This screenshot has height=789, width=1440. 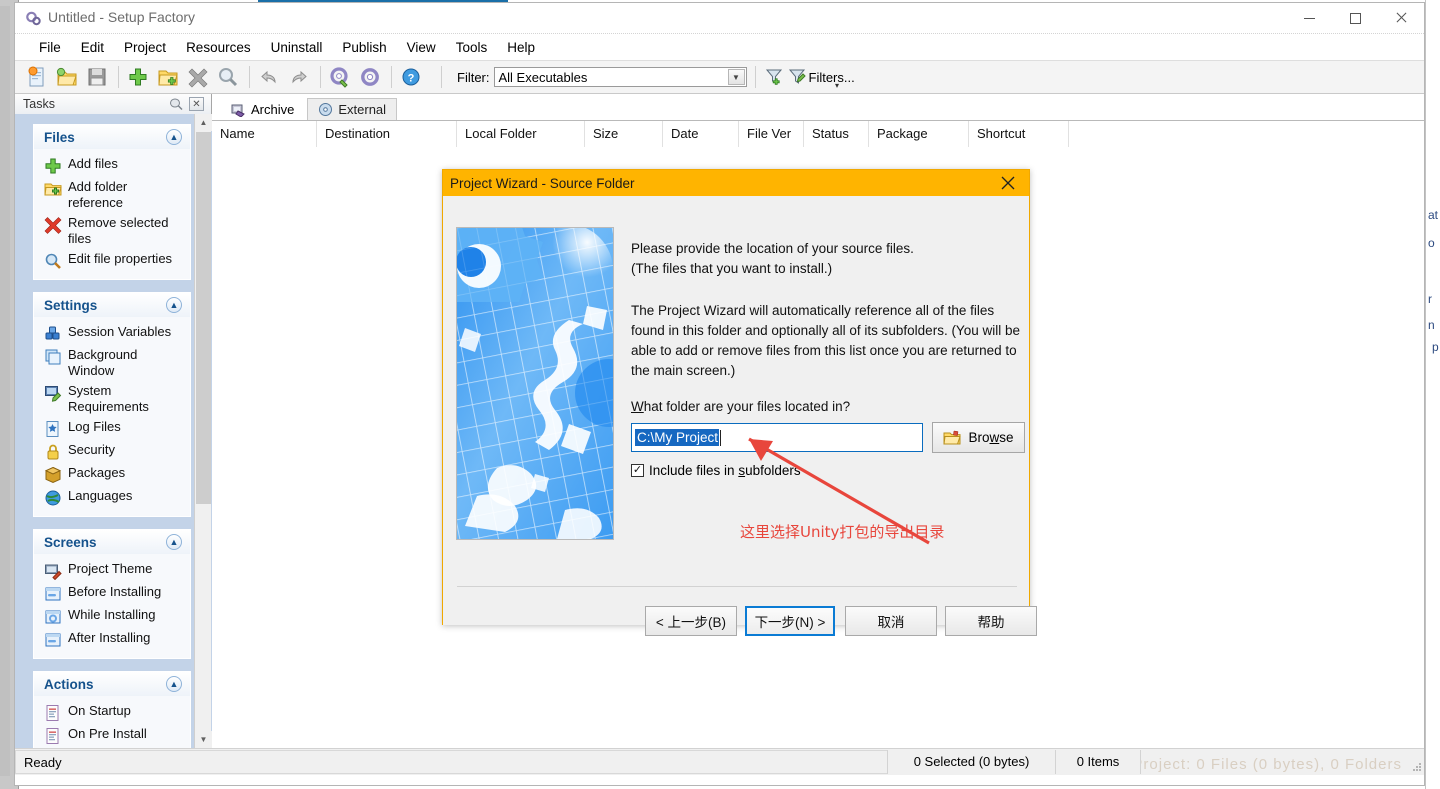 What do you see at coordinates (92, 47) in the screenshot?
I see `menu-item-edit: Edit` at bounding box center [92, 47].